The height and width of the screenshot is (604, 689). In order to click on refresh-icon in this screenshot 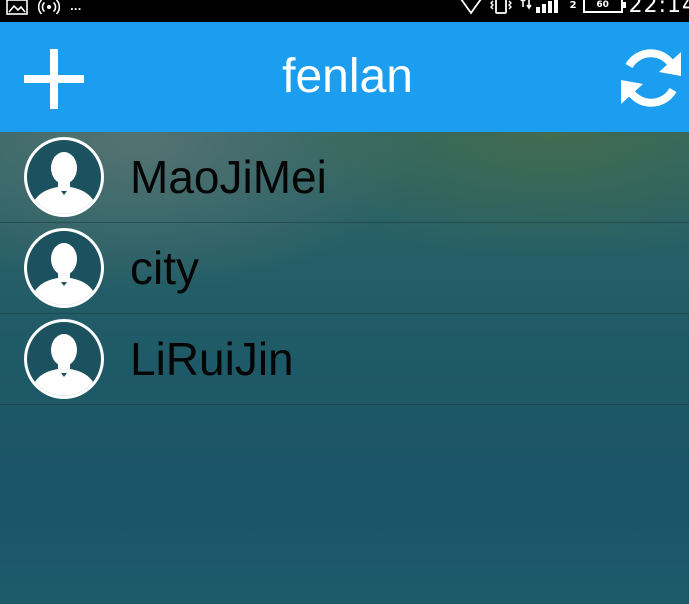, I will do `click(651, 78)`.